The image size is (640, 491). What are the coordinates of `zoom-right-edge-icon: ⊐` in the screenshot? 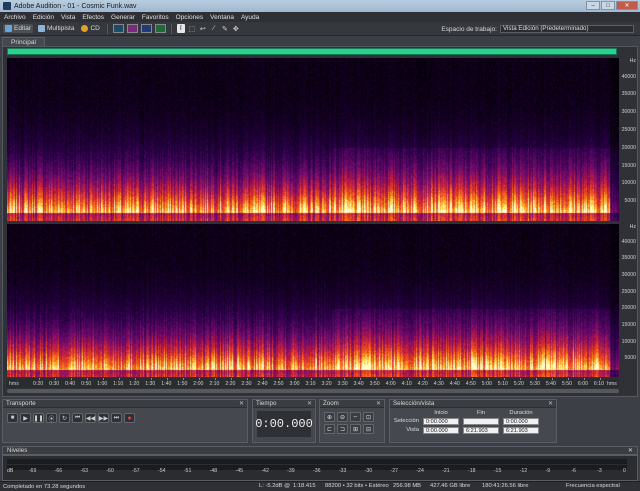 It's located at (342, 429).